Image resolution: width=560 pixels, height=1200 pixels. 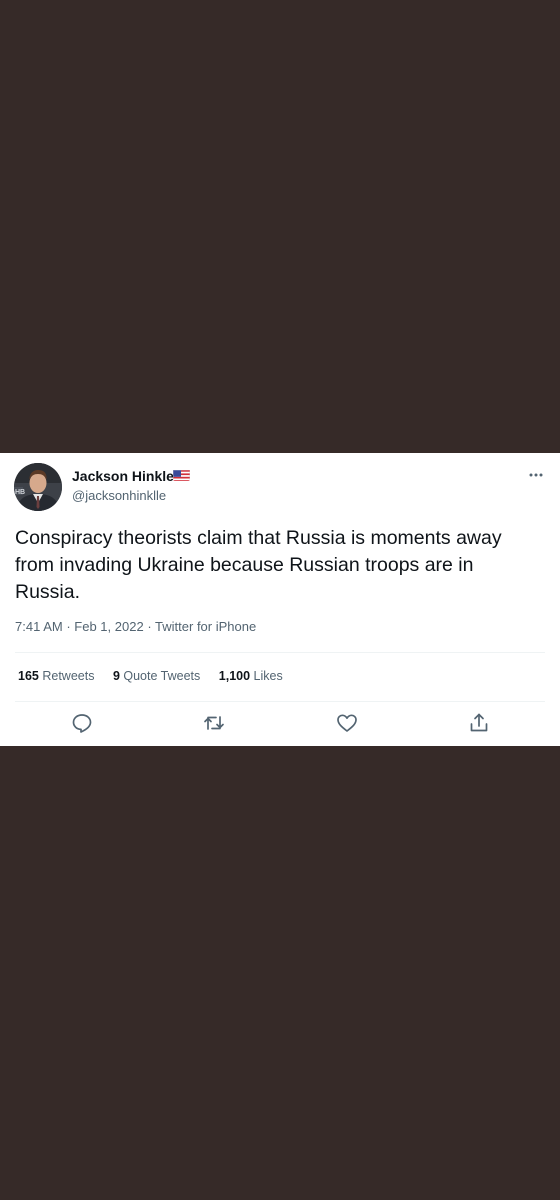 I want to click on quote-tweets-count: 9, so click(x=116, y=676).